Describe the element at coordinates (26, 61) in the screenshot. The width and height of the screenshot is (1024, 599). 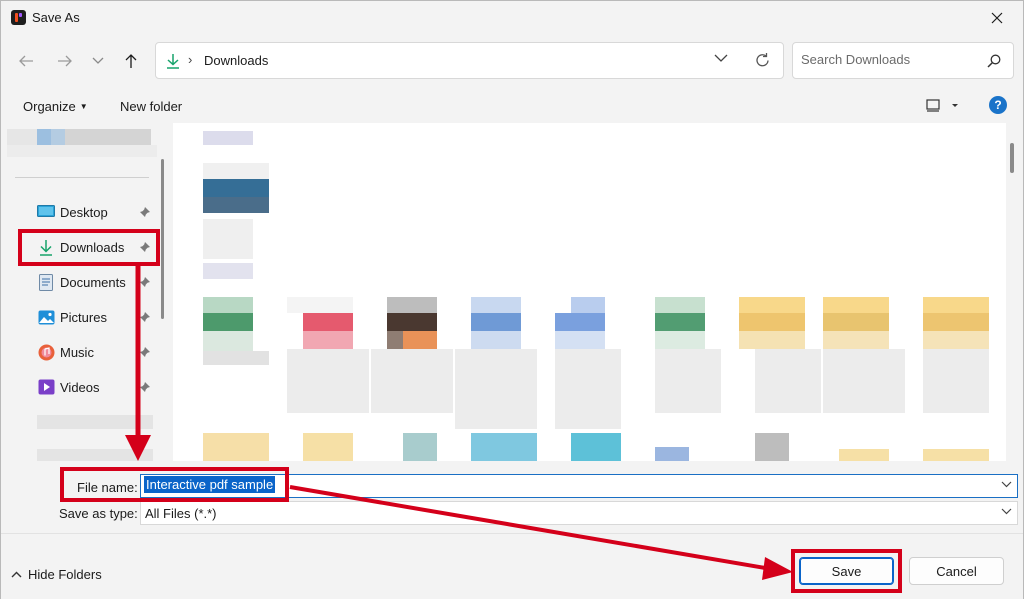
I see `back-button` at that location.